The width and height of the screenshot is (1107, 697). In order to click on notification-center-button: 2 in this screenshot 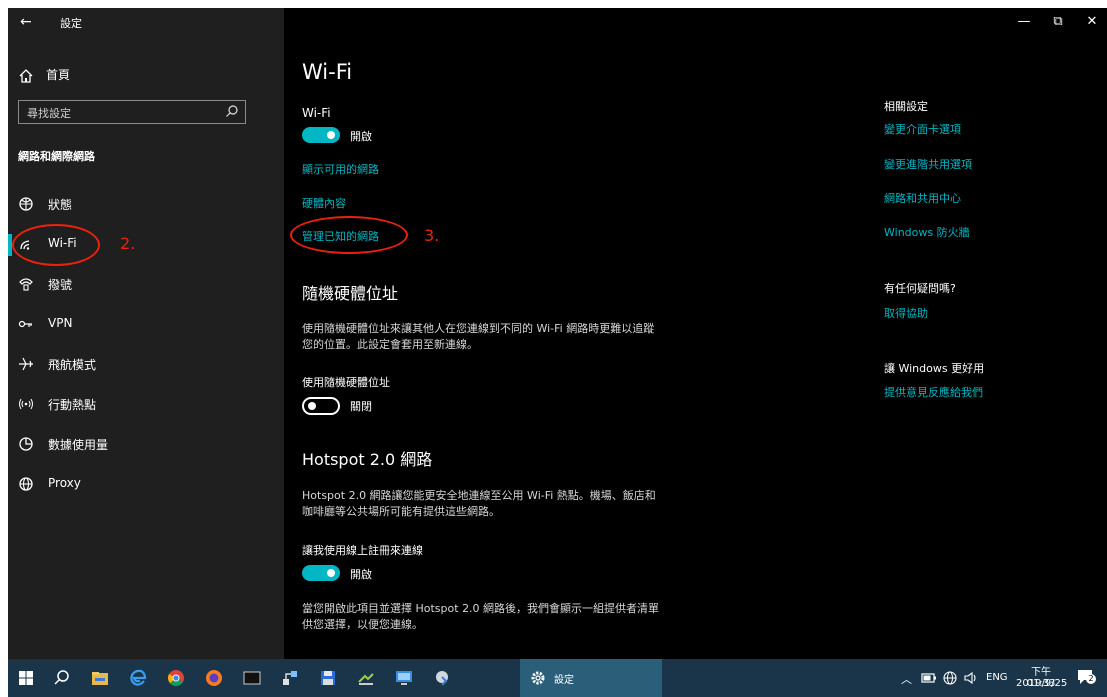, I will do `click(1087, 678)`.